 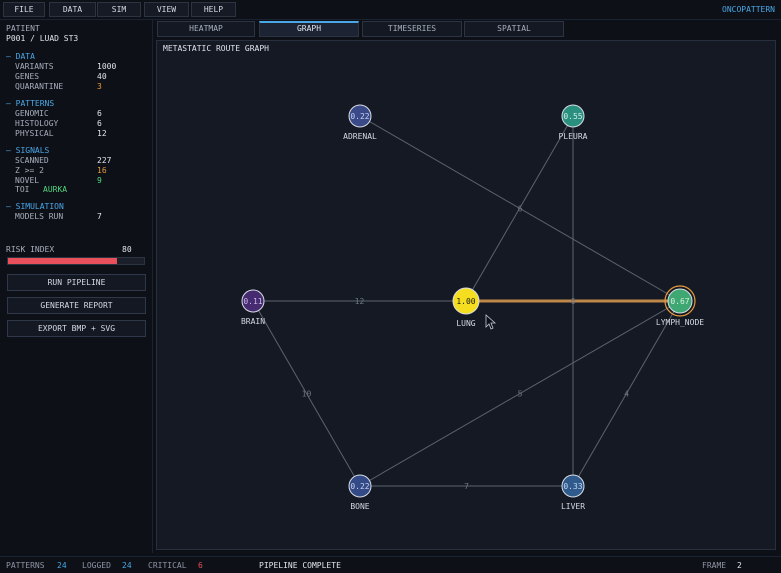 What do you see at coordinates (99, 123) in the screenshot?
I see `histology-value: 6` at bounding box center [99, 123].